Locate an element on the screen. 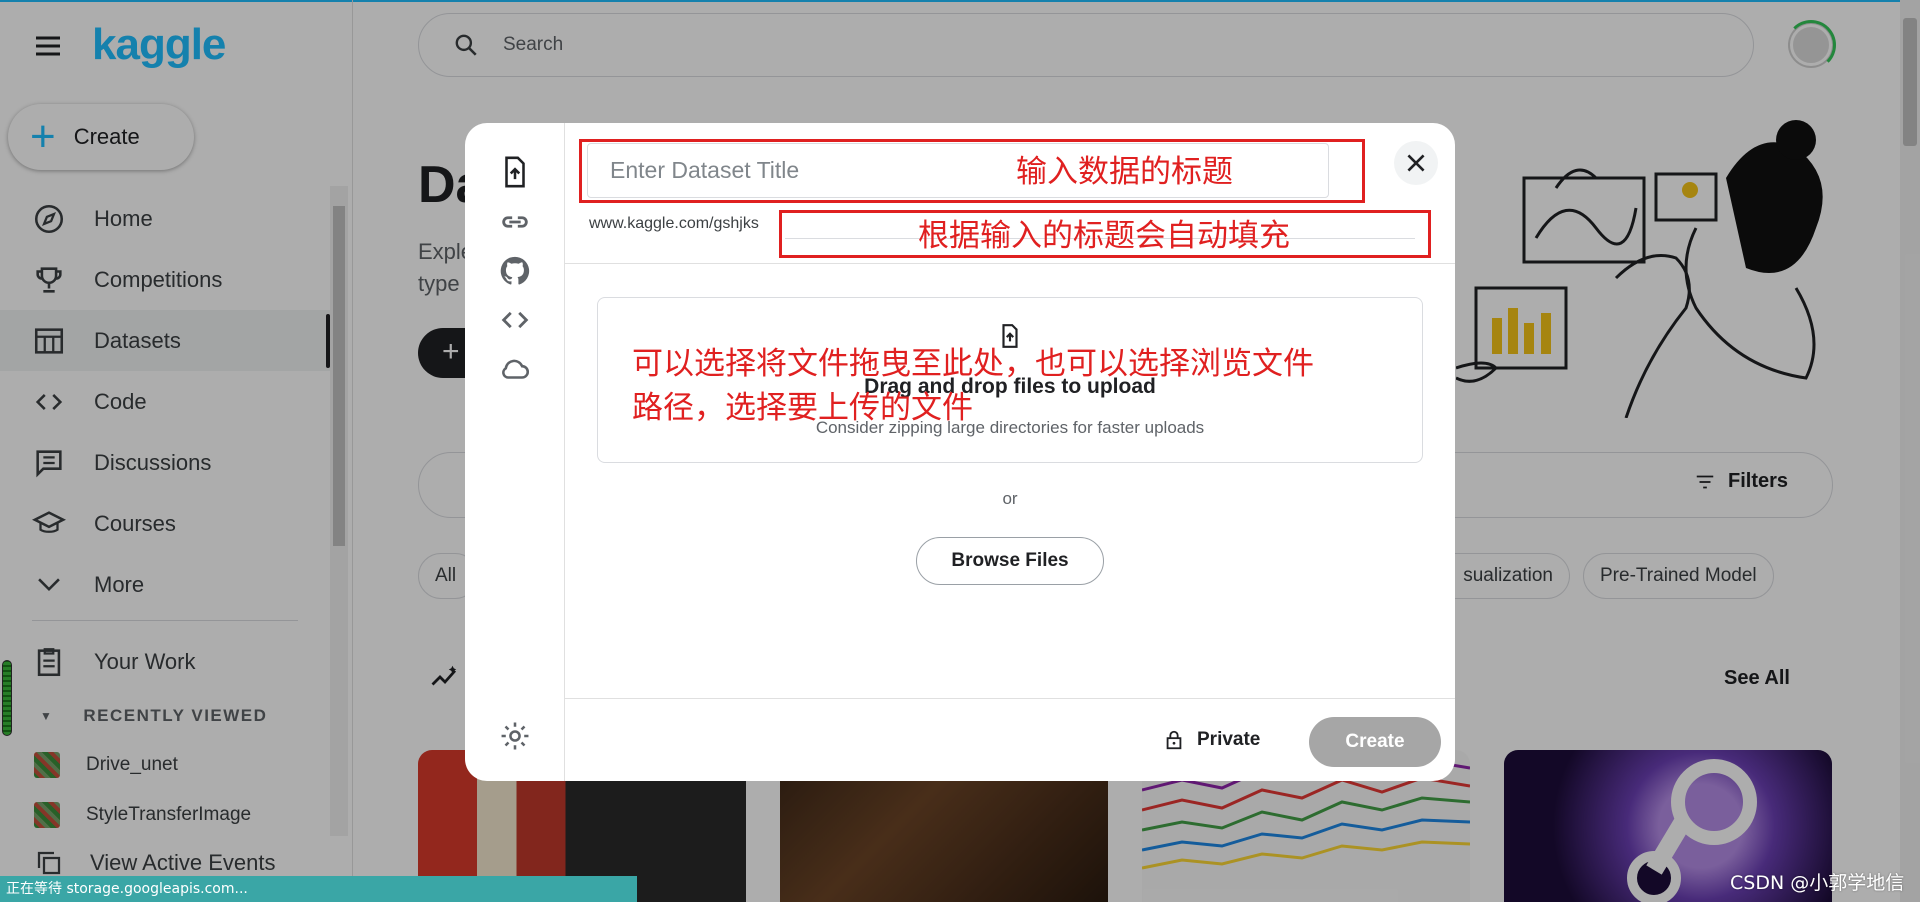 Image resolution: width=1920 pixels, height=902 pixels. dialog-divider is located at coordinates (1010, 263).